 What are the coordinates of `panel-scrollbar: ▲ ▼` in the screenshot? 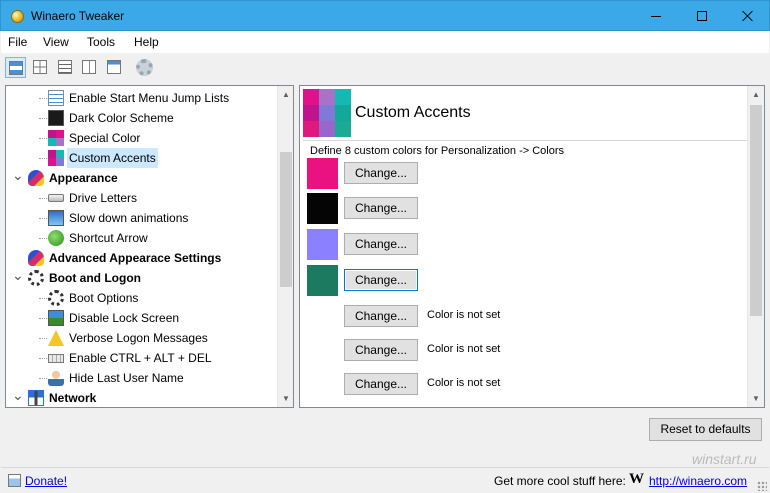 It's located at (755, 246).